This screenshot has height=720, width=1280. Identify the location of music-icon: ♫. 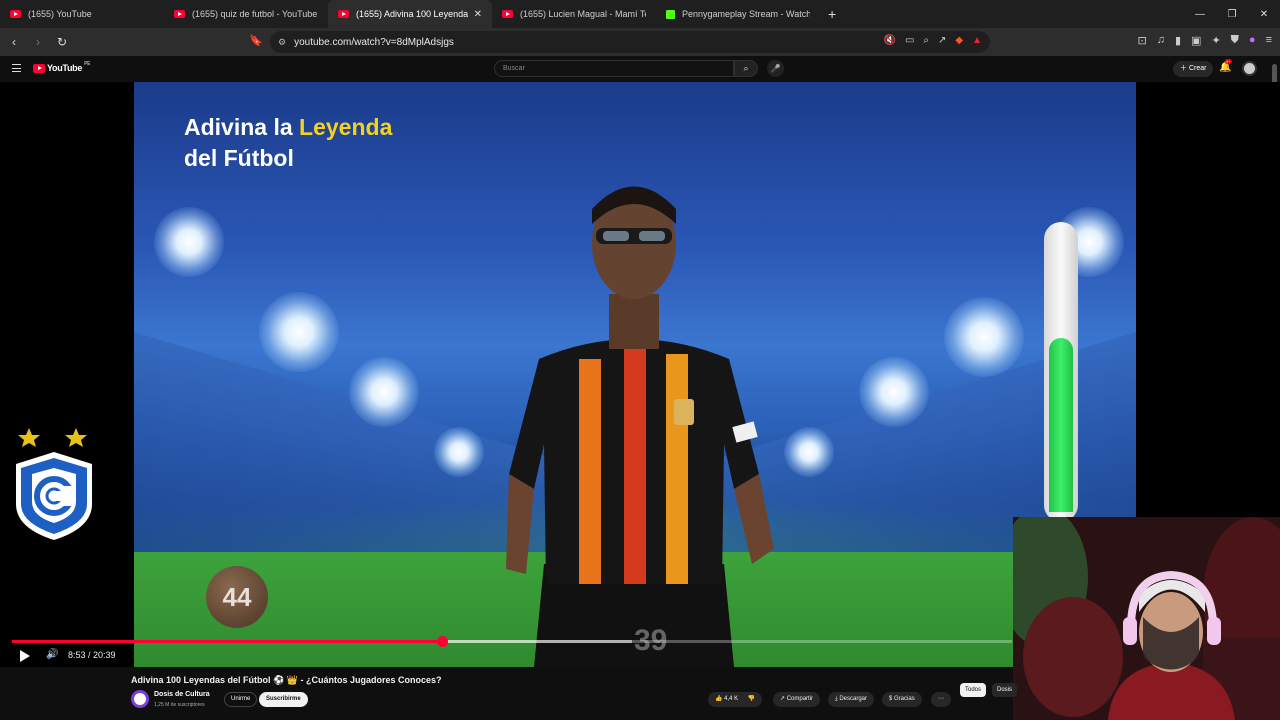
(1161, 40).